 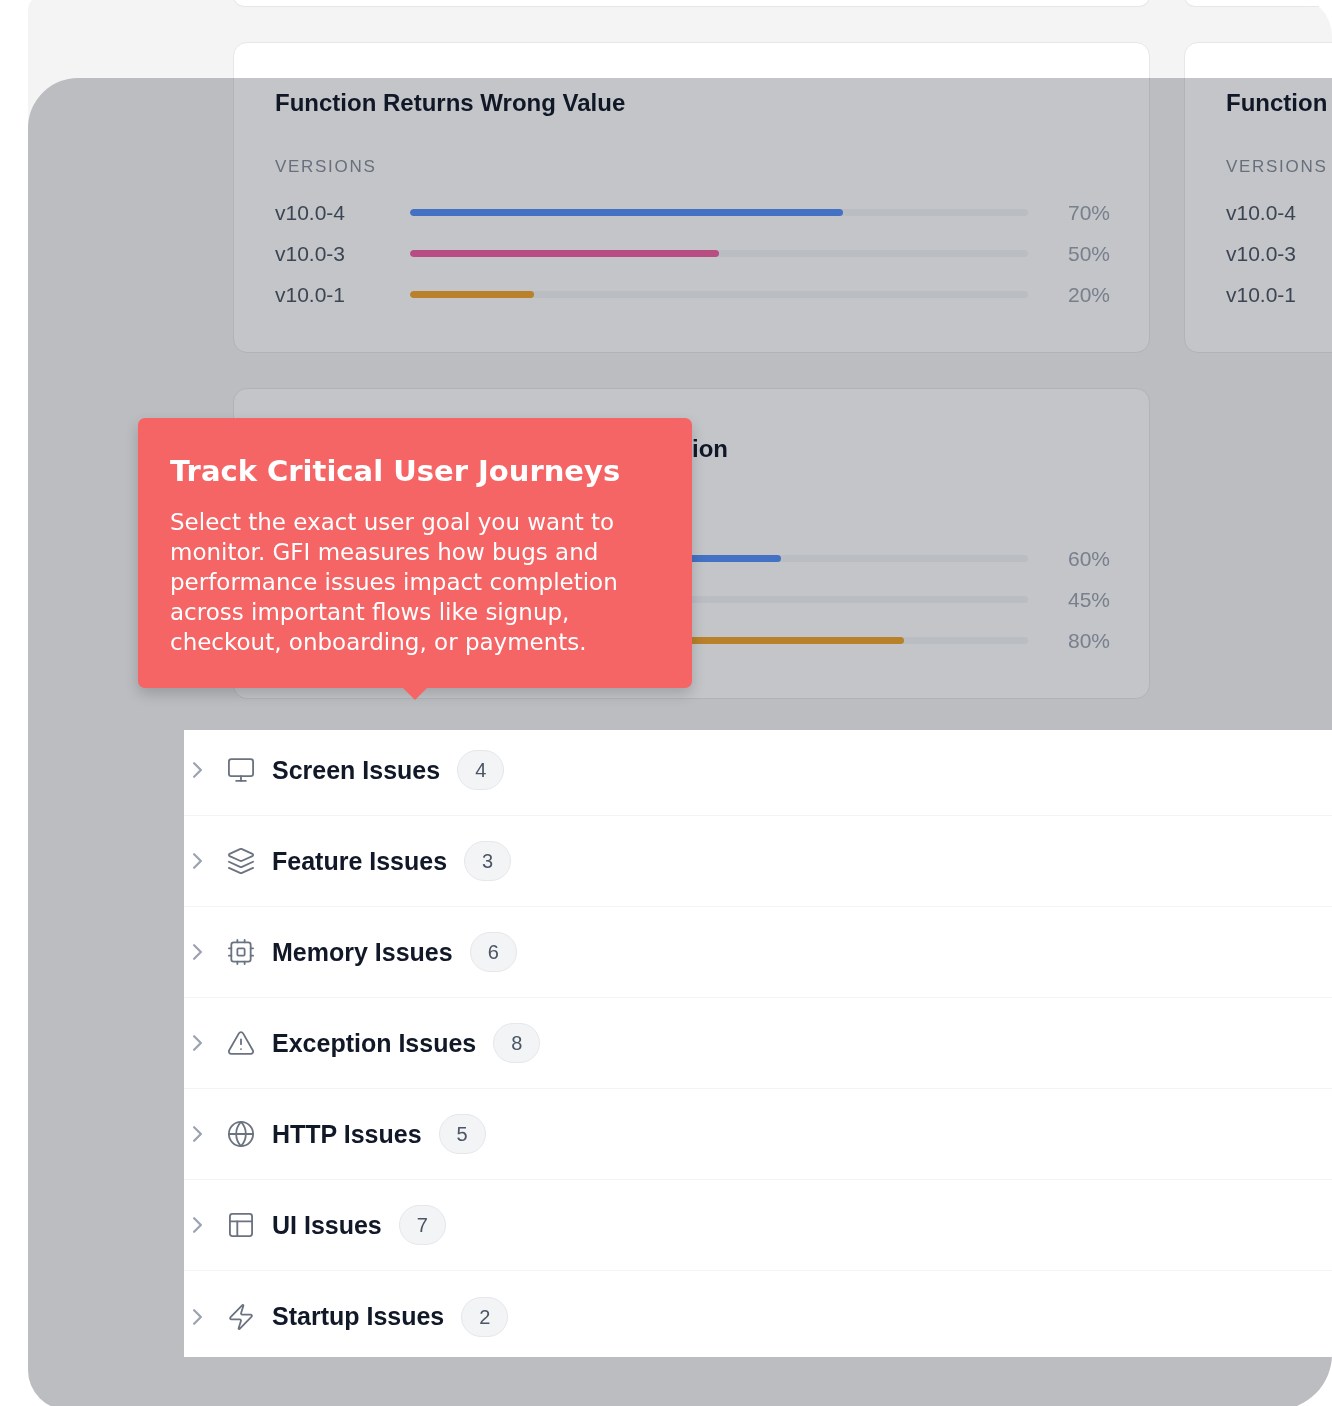 I want to click on percent-label: 50%, so click(x=1088, y=253).